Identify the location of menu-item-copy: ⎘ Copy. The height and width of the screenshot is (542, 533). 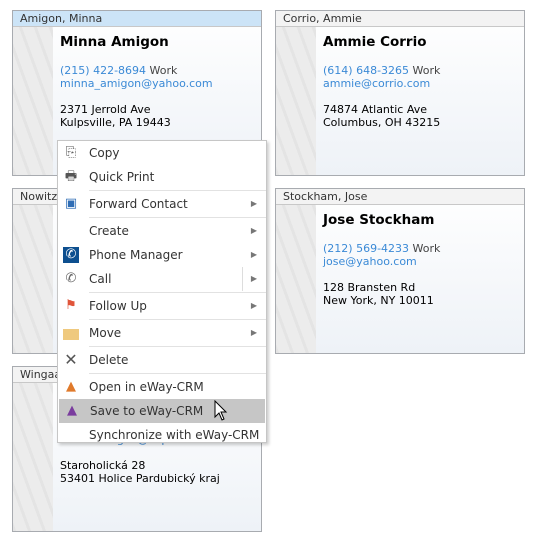
(162, 153).